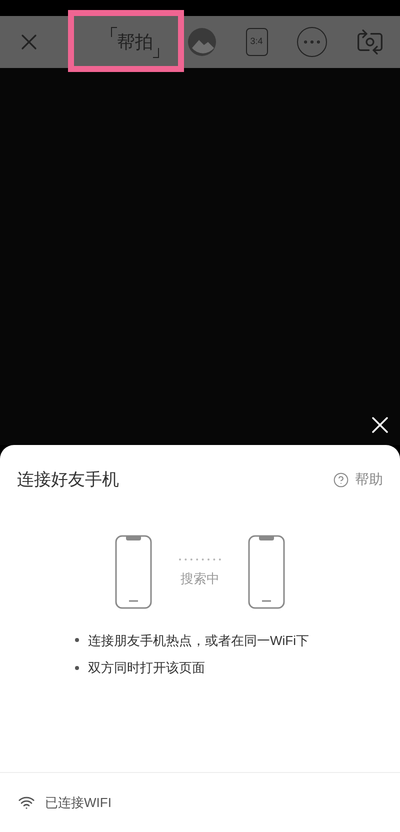  I want to click on help-icon, so click(341, 480).